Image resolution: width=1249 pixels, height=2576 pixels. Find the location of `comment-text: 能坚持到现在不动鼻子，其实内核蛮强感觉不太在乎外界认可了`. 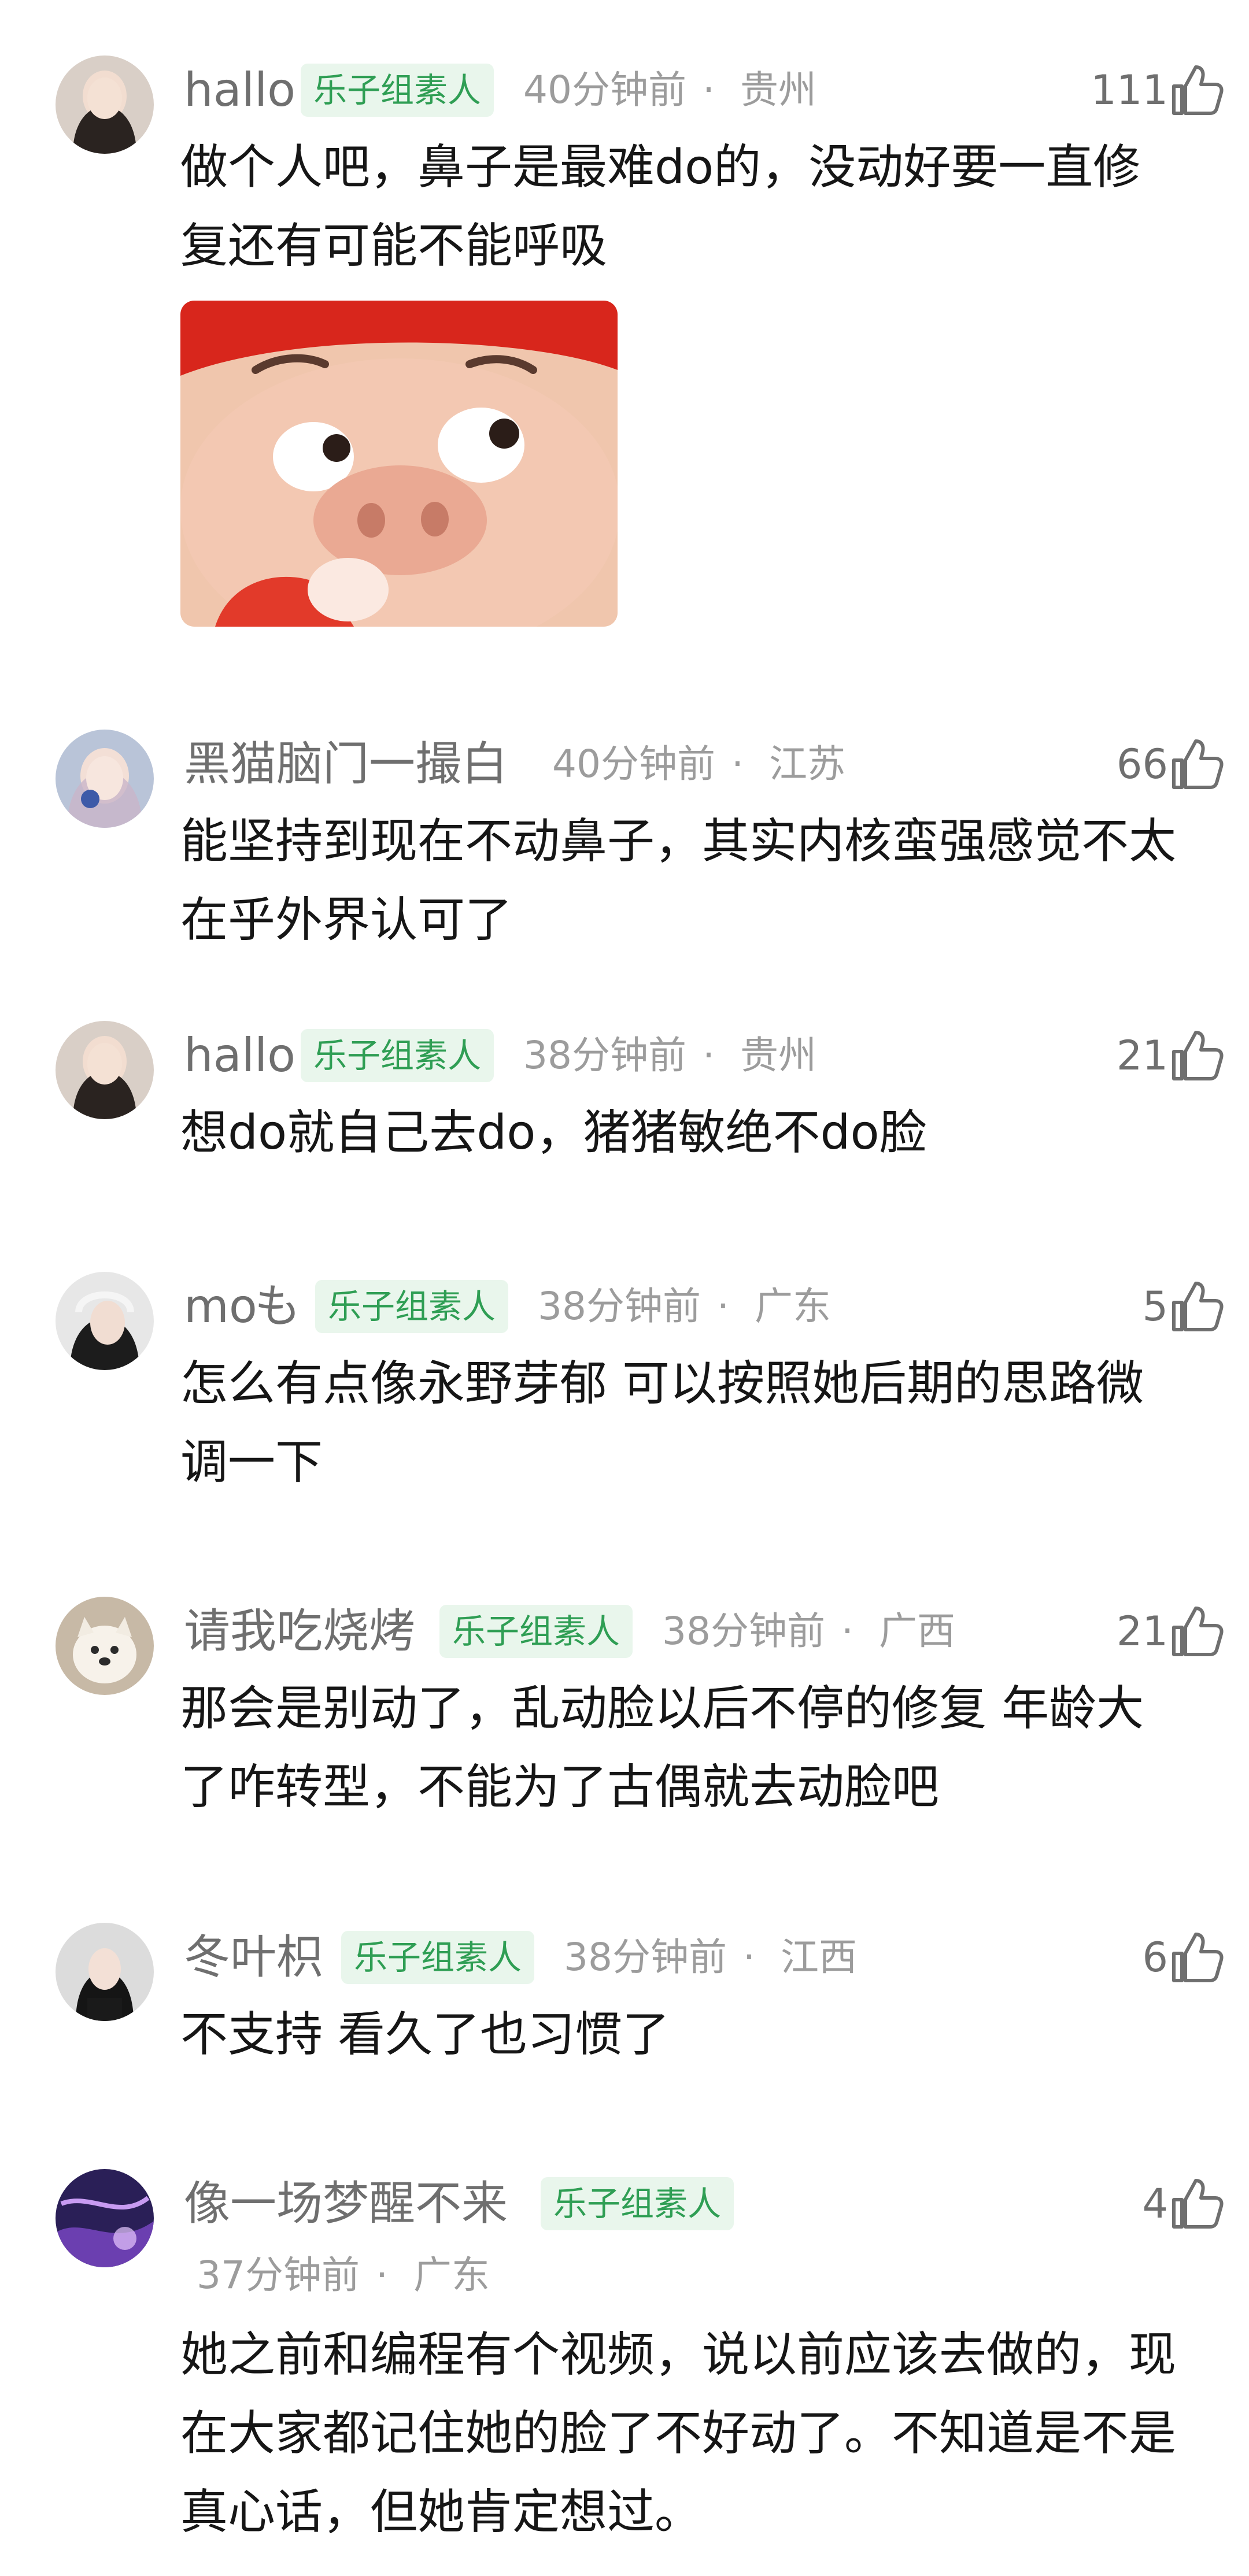

comment-text: 能坚持到现在不动鼻子，其实内核蛮强感觉不太在乎外界认可了 is located at coordinates (678, 881).